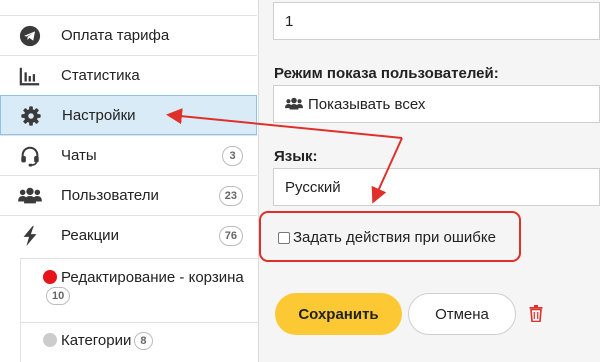 Image resolution: width=600 pixels, height=362 pixels. What do you see at coordinates (99, 115) in the screenshot?
I see `sidebar-item-label: Настройки` at bounding box center [99, 115].